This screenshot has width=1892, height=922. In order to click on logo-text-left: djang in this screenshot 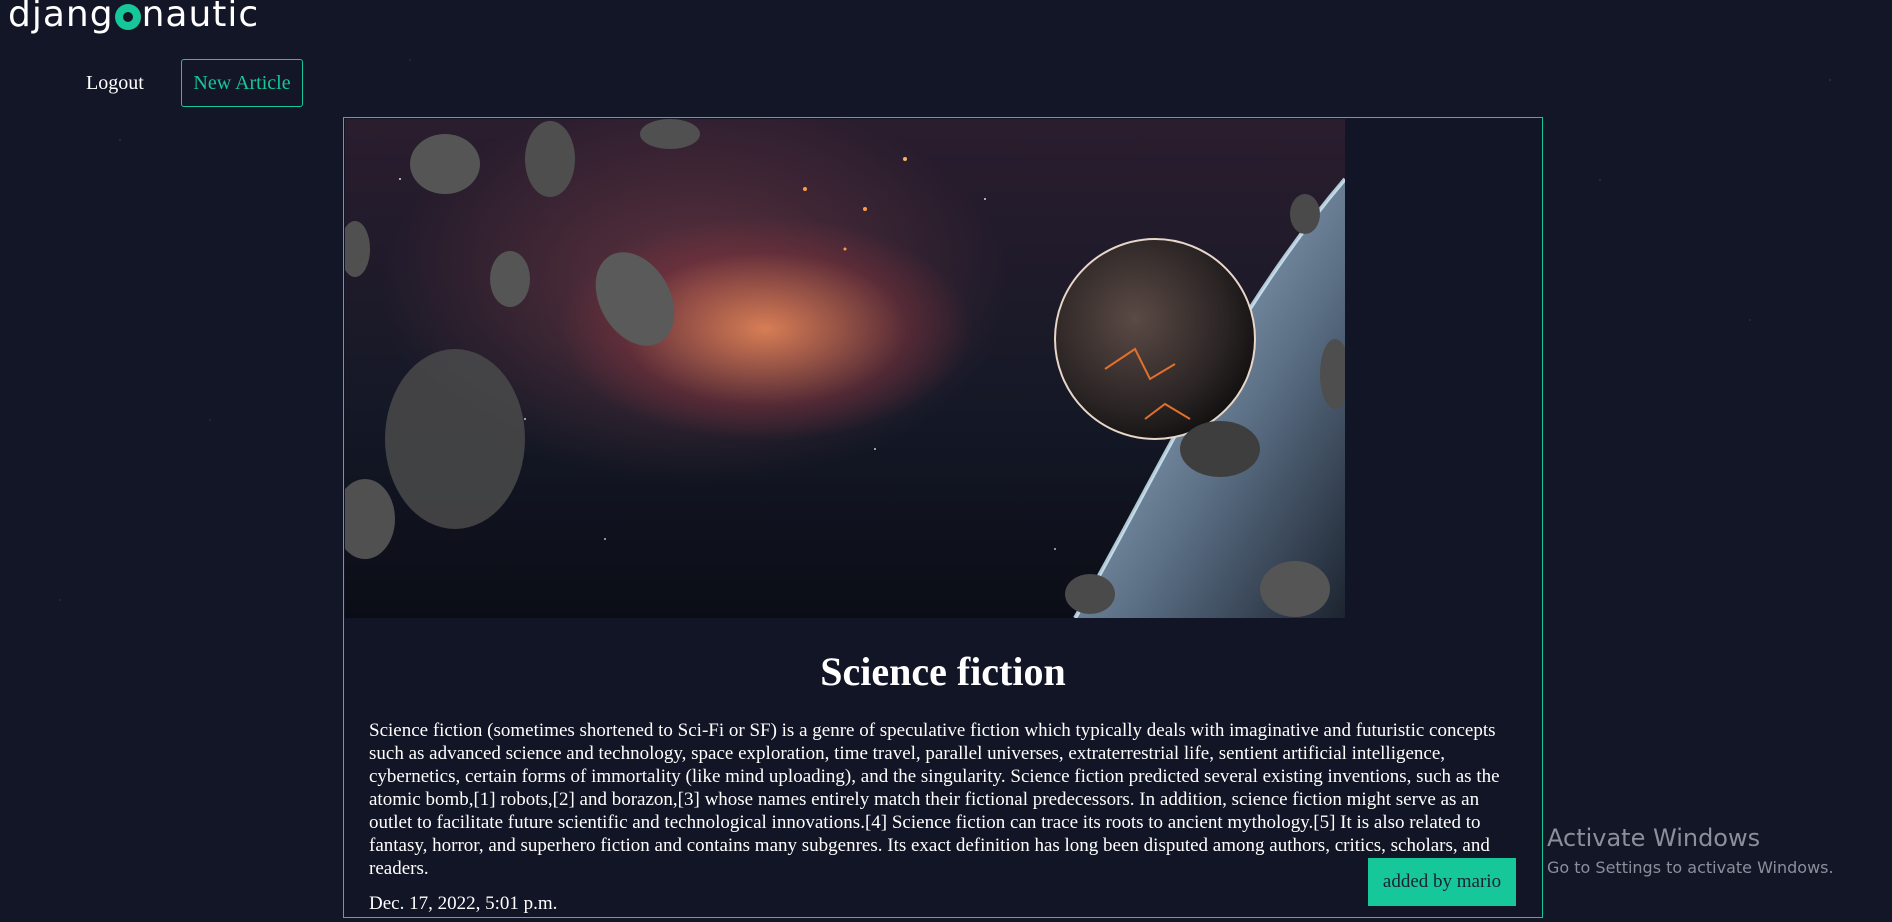, I will do `click(61, 17)`.